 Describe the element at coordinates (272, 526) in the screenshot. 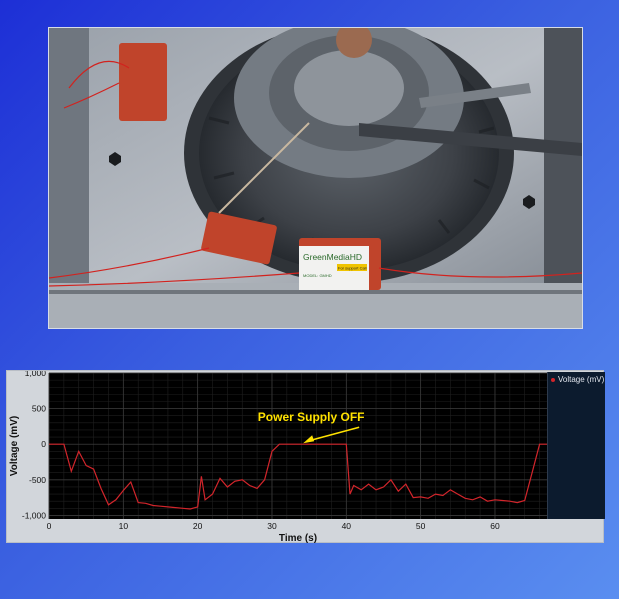

I see `x-tick-label: 30` at that location.